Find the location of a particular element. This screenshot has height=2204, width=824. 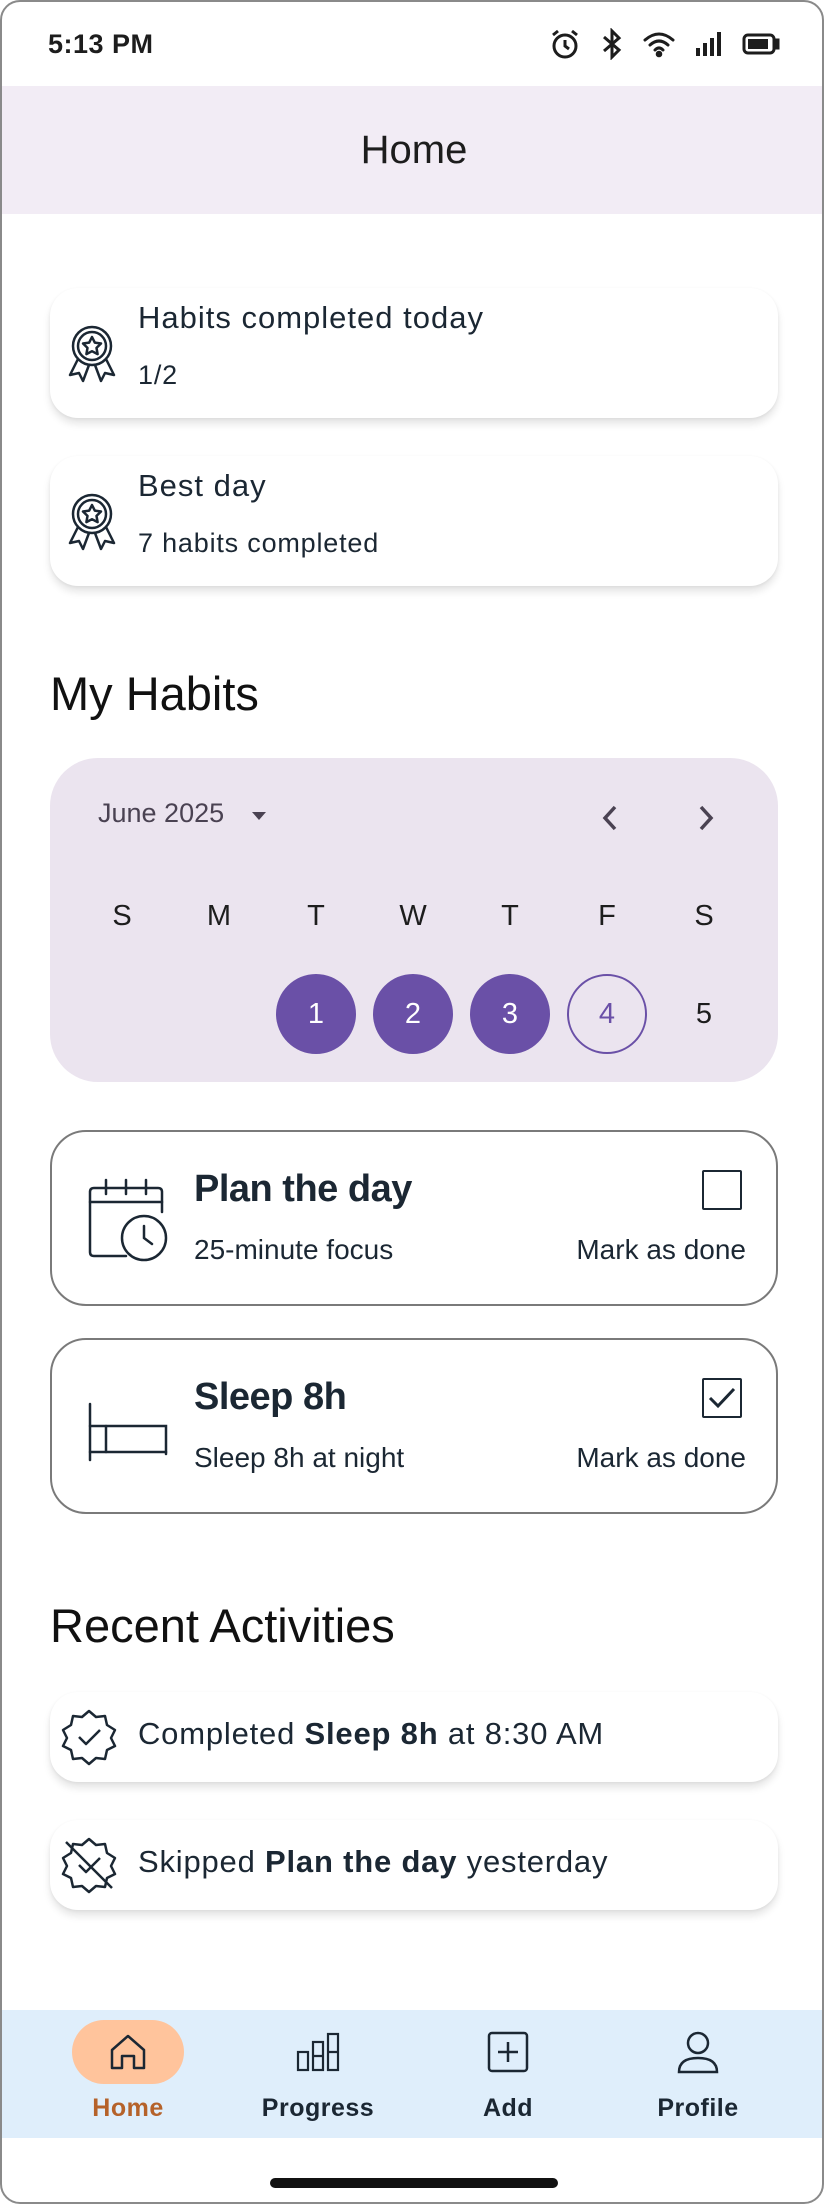

activity-item: Skipped Plan the day yesterday is located at coordinates (414, 1865).